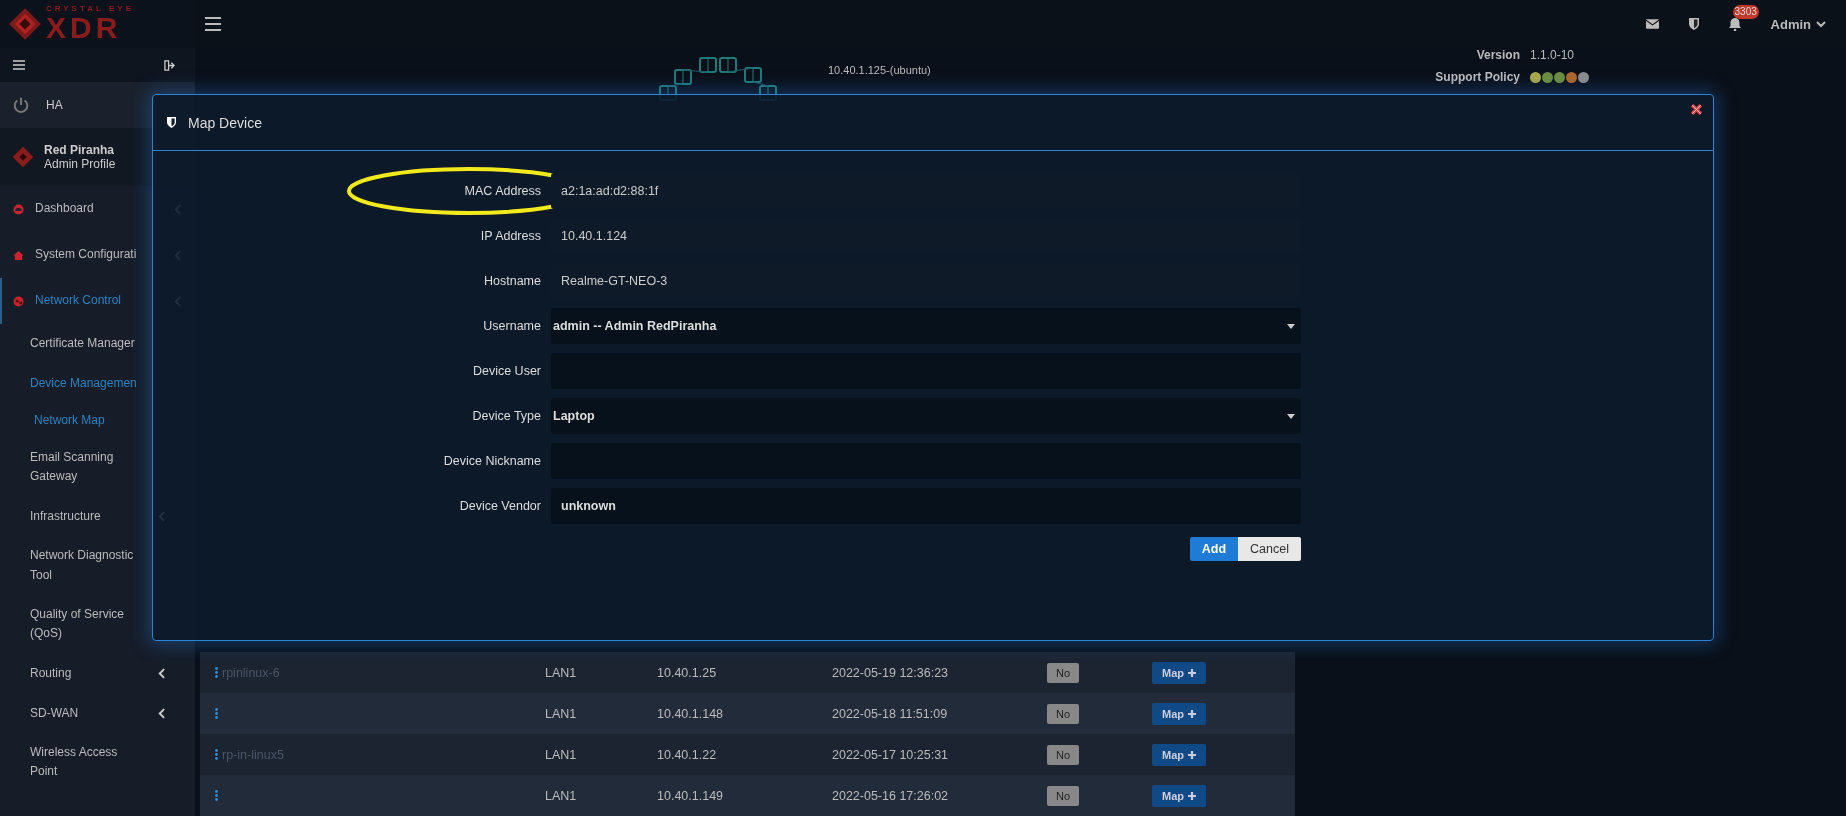  What do you see at coordinates (1734, 24) in the screenshot?
I see `bell-icon` at bounding box center [1734, 24].